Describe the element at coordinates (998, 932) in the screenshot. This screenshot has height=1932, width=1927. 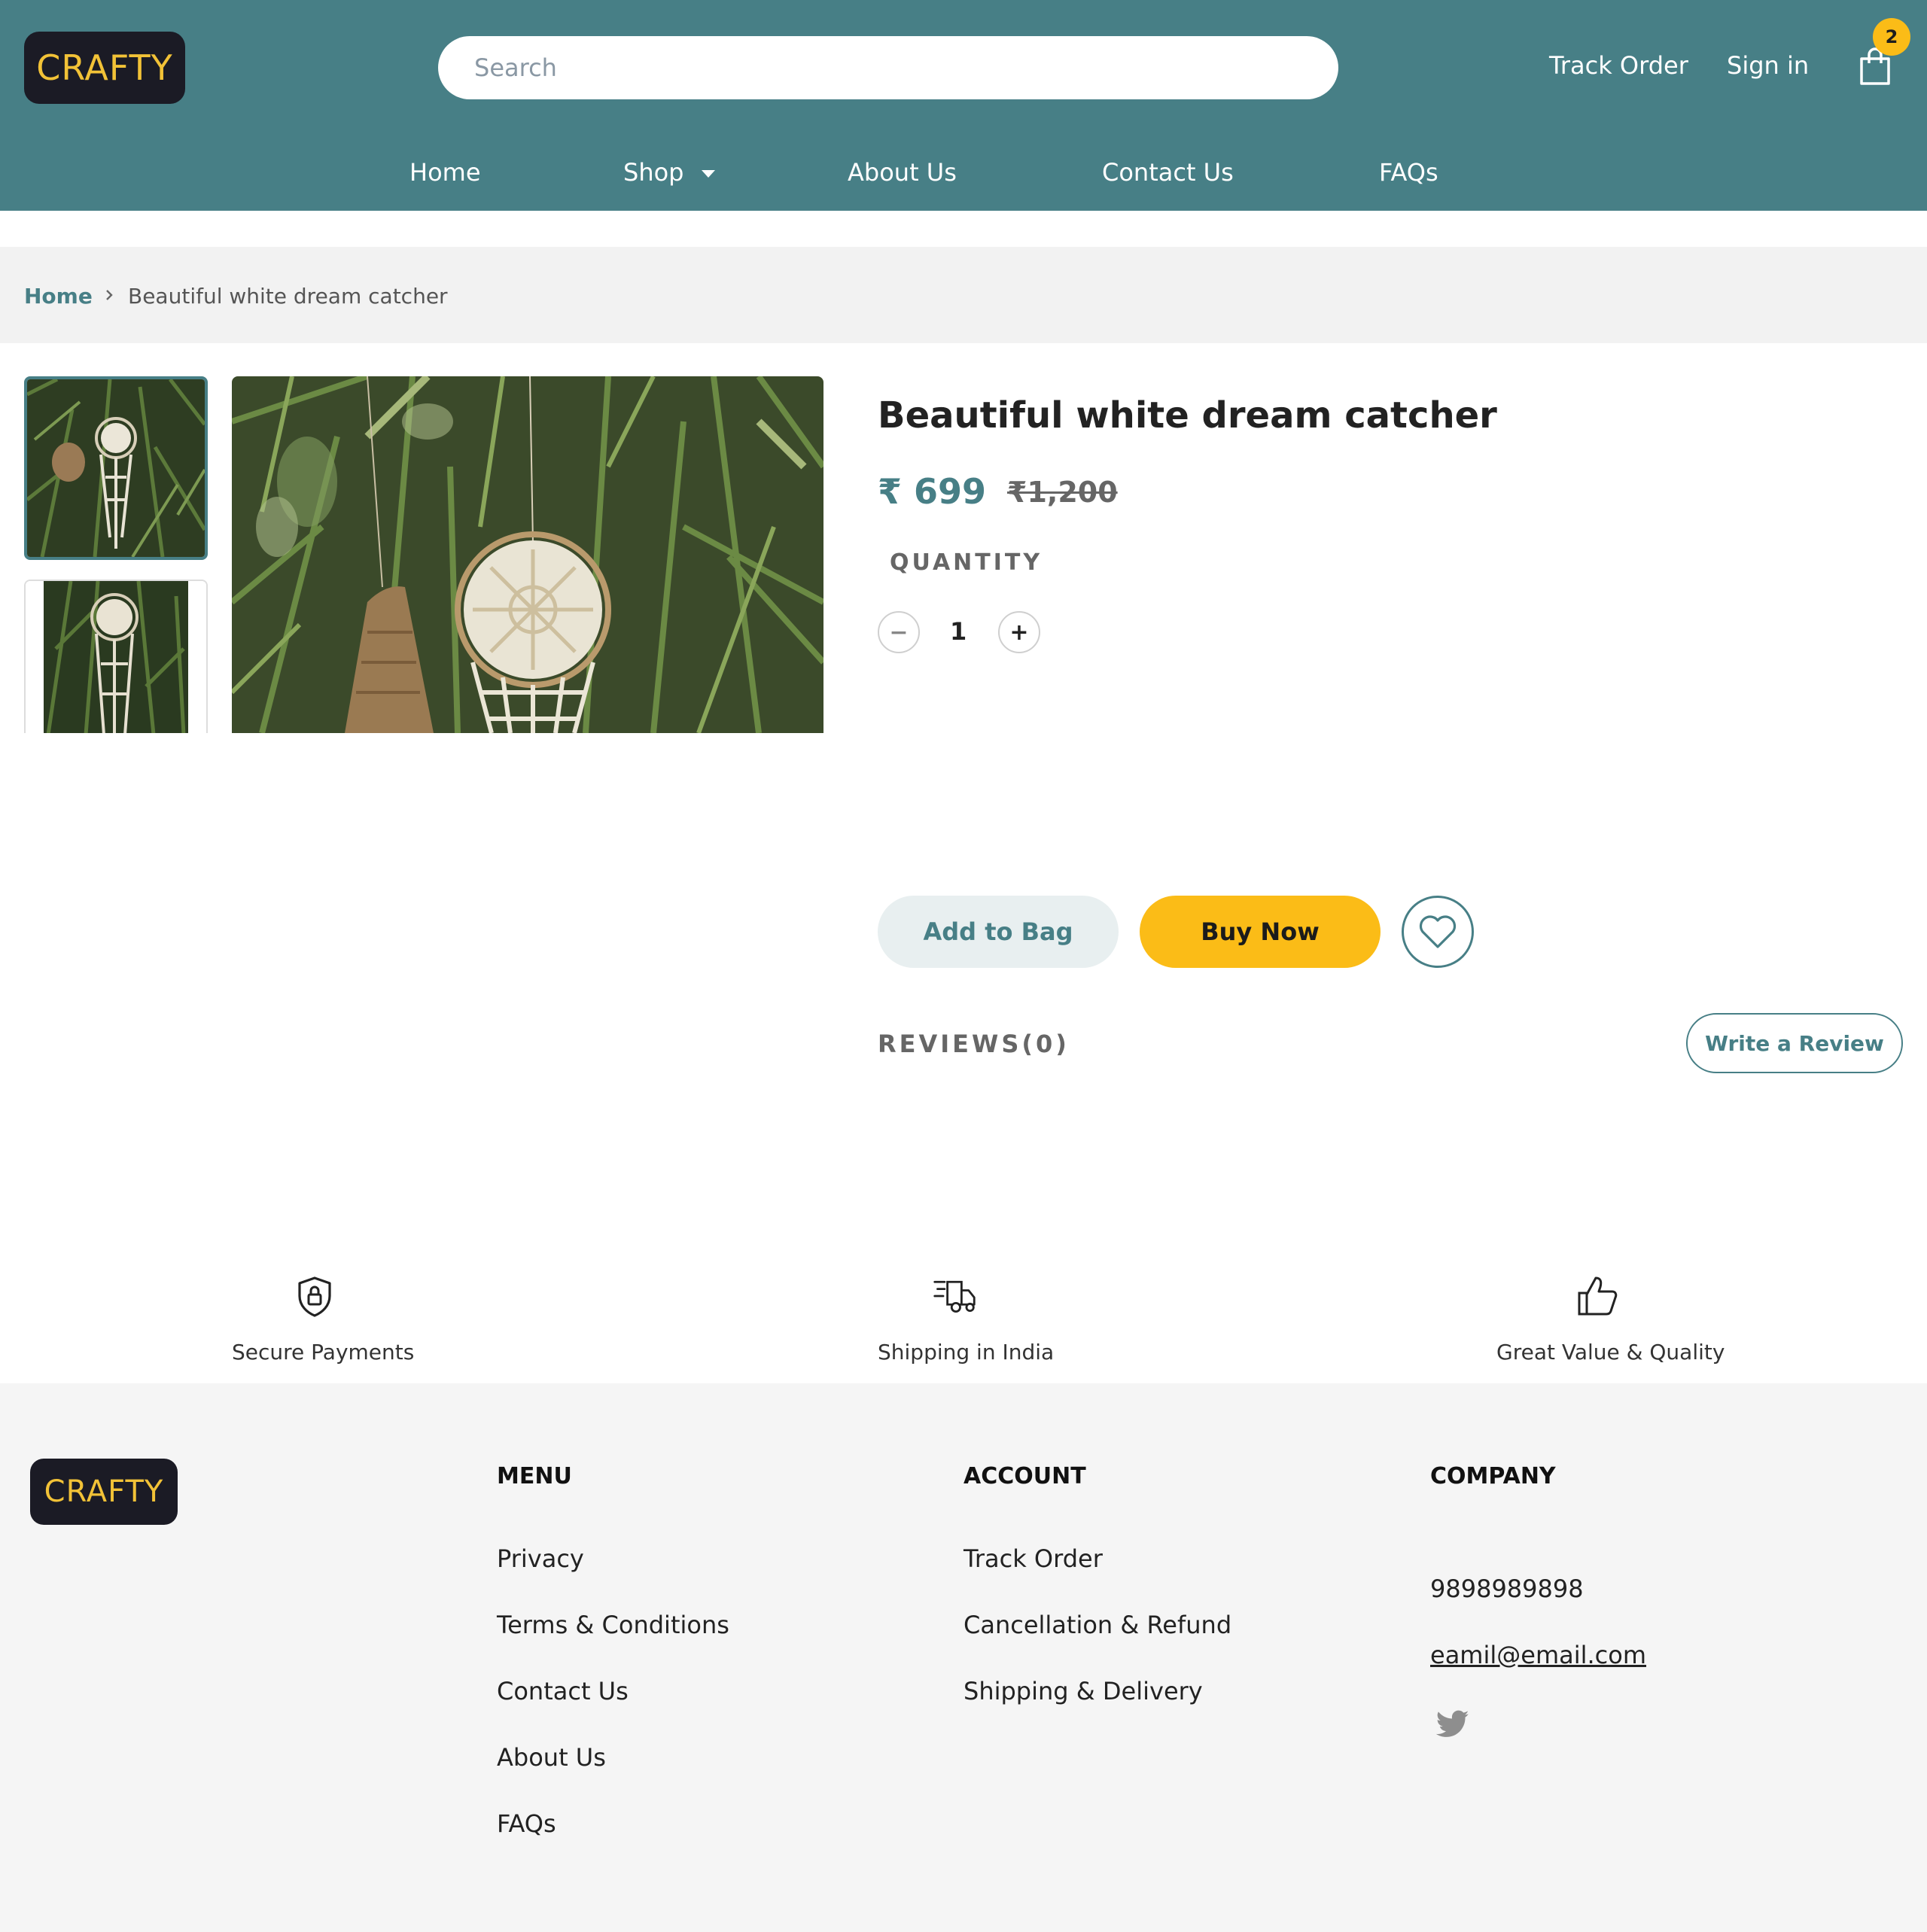
I see `add-to-bag-button: Add to Bag` at that location.